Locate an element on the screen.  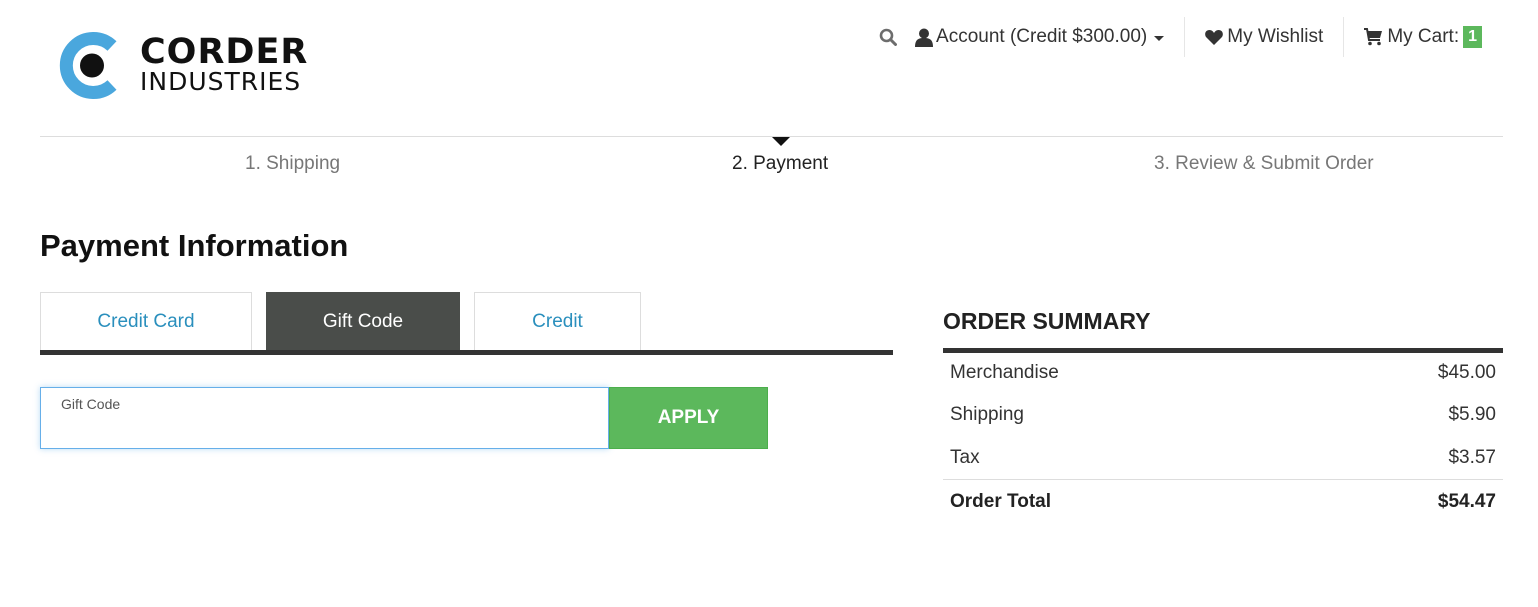
summary-label: Shipping is located at coordinates (987, 414).